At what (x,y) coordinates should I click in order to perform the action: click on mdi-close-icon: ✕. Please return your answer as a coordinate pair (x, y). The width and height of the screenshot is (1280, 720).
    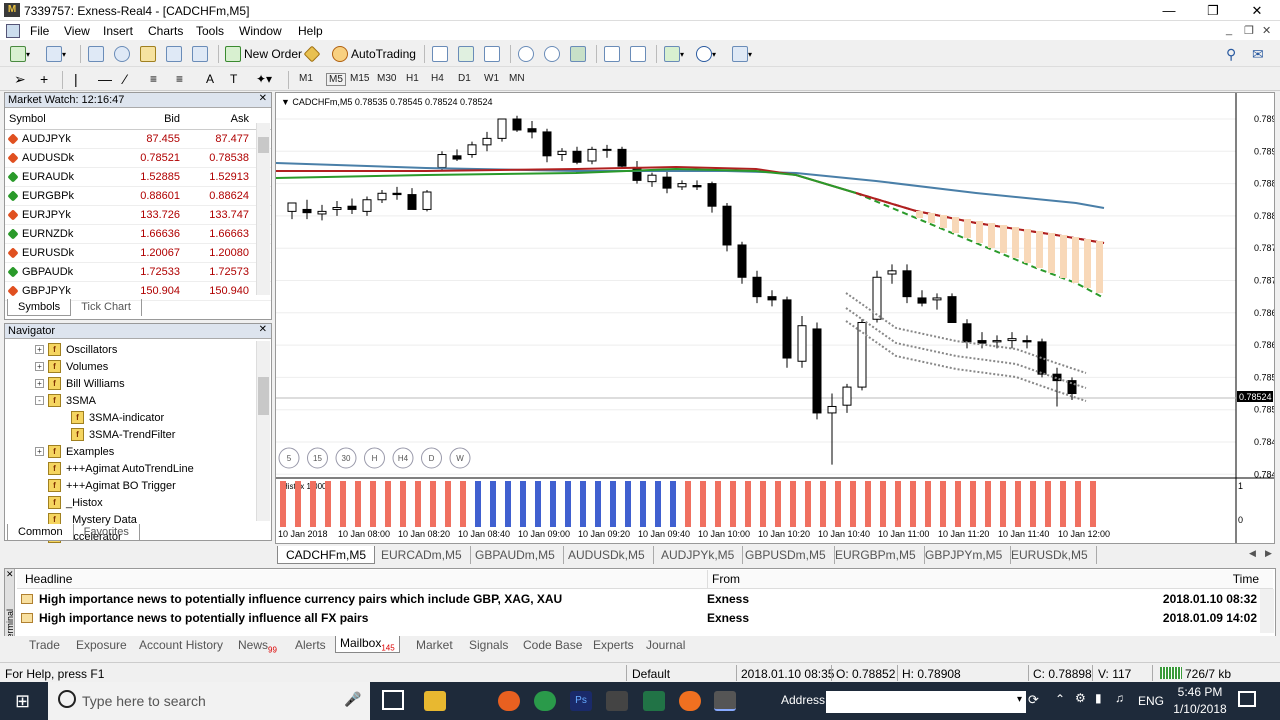
    Looking at the image, I should click on (1266, 30).